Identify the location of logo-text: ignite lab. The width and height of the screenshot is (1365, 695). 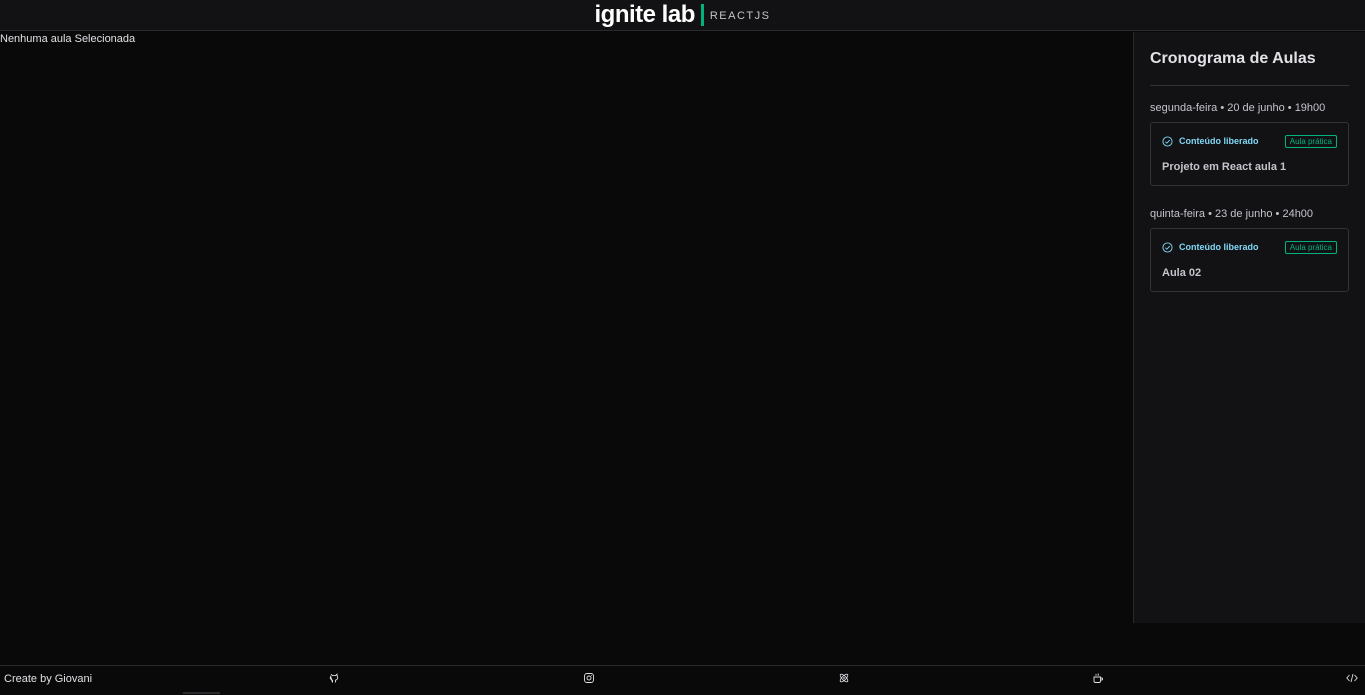
(645, 14).